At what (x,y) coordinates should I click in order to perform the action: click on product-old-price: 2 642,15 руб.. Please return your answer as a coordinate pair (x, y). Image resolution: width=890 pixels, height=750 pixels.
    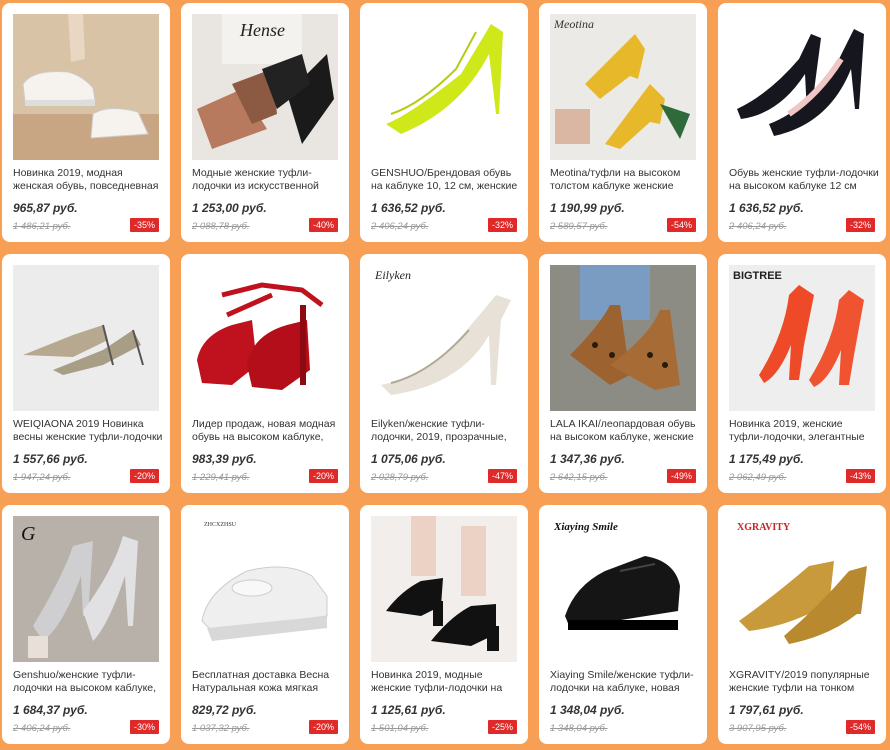
    Looking at the image, I should click on (579, 477).